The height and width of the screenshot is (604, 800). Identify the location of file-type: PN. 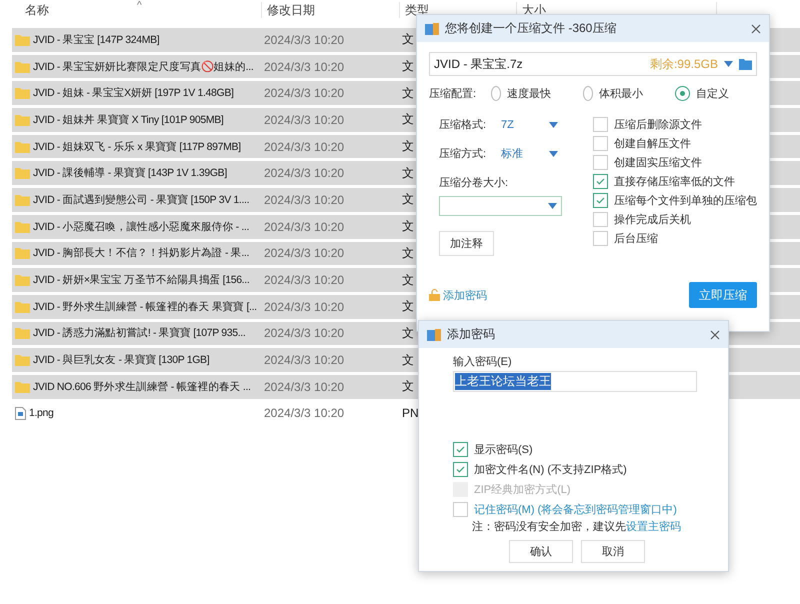
(410, 413).